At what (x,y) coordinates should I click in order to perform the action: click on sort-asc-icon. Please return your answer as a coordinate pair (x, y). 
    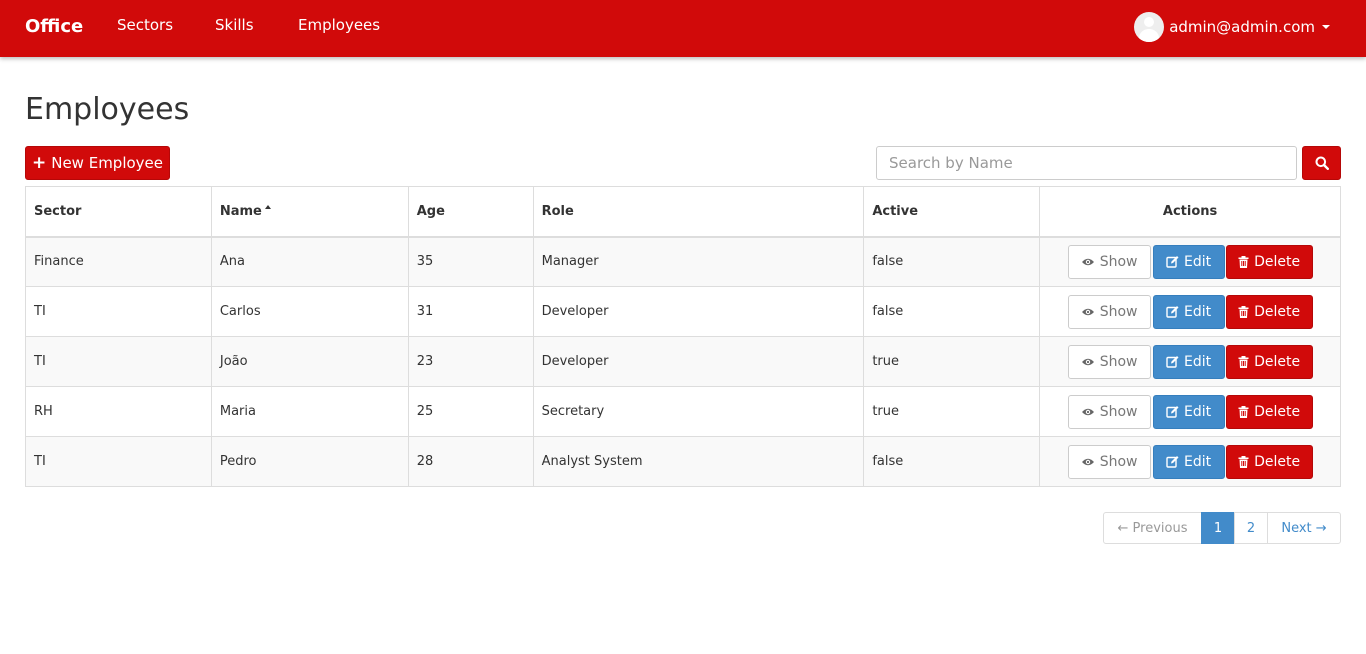
    Looking at the image, I should click on (267, 206).